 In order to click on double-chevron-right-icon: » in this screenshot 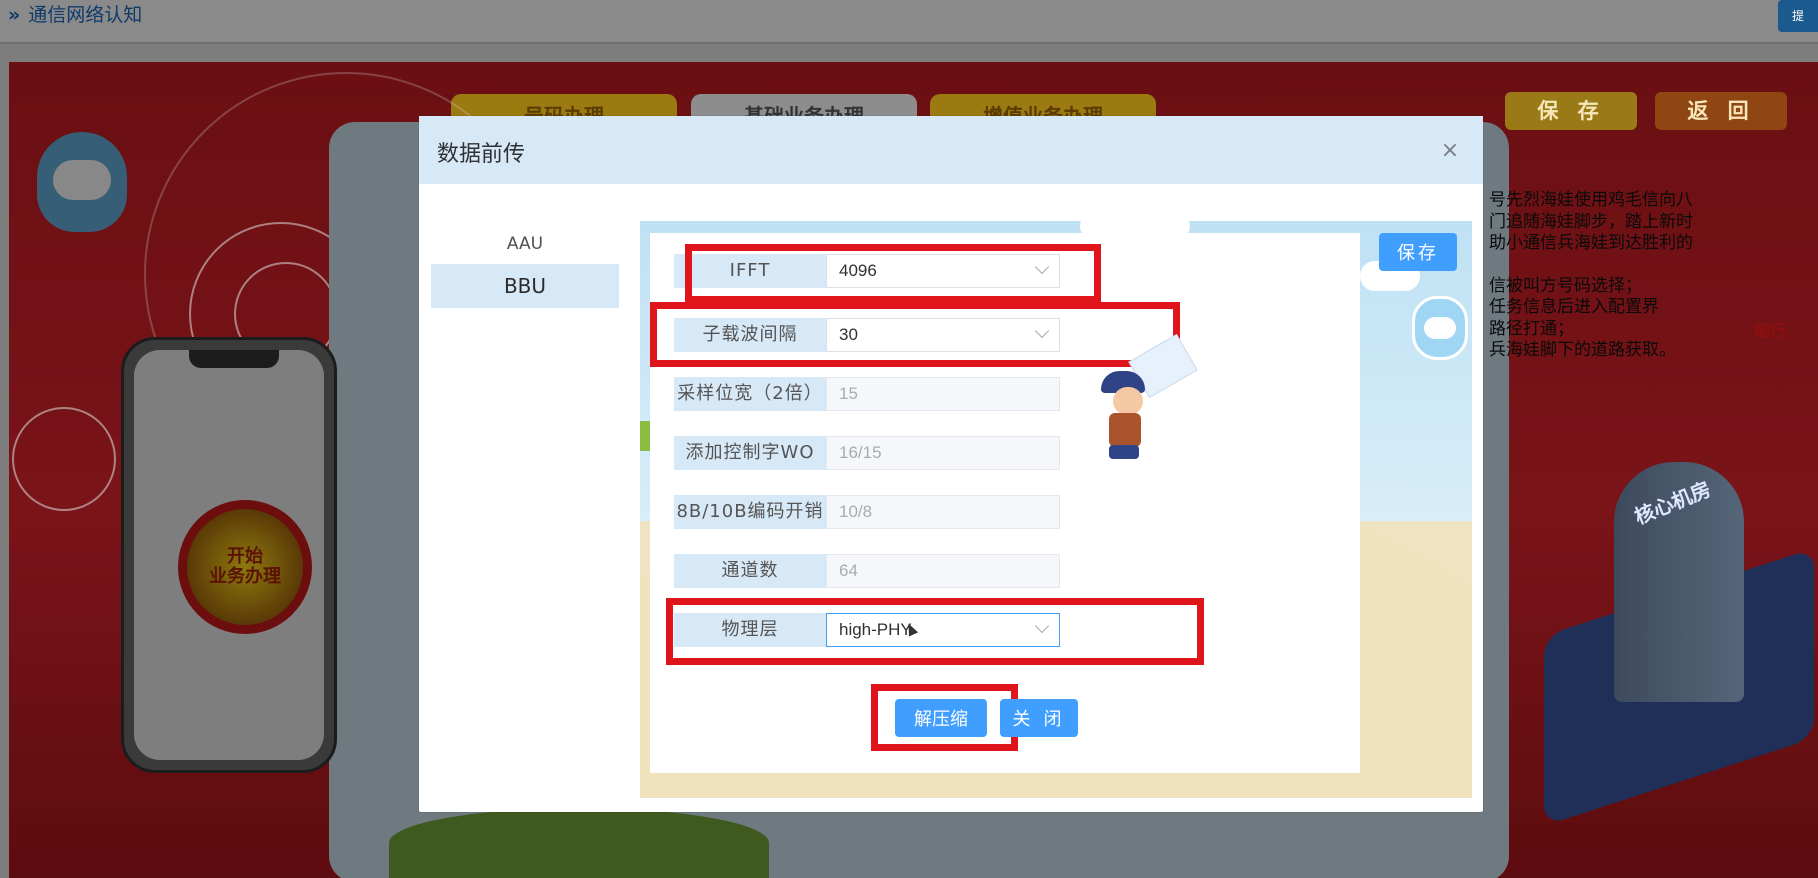, I will do `click(14, 15)`.